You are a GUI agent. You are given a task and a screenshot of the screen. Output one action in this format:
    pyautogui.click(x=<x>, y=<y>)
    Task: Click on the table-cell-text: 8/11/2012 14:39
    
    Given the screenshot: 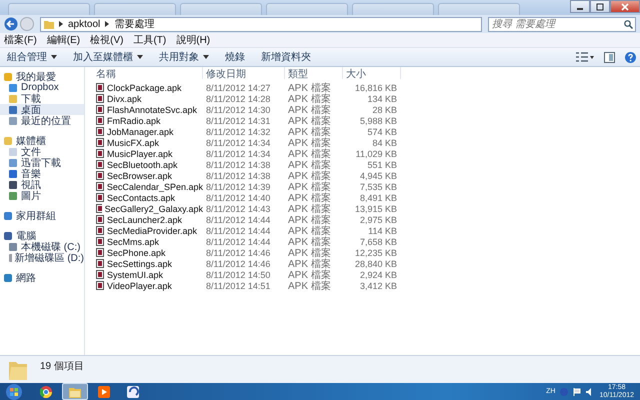 What is the action you would take?
    pyautogui.click(x=238, y=187)
    